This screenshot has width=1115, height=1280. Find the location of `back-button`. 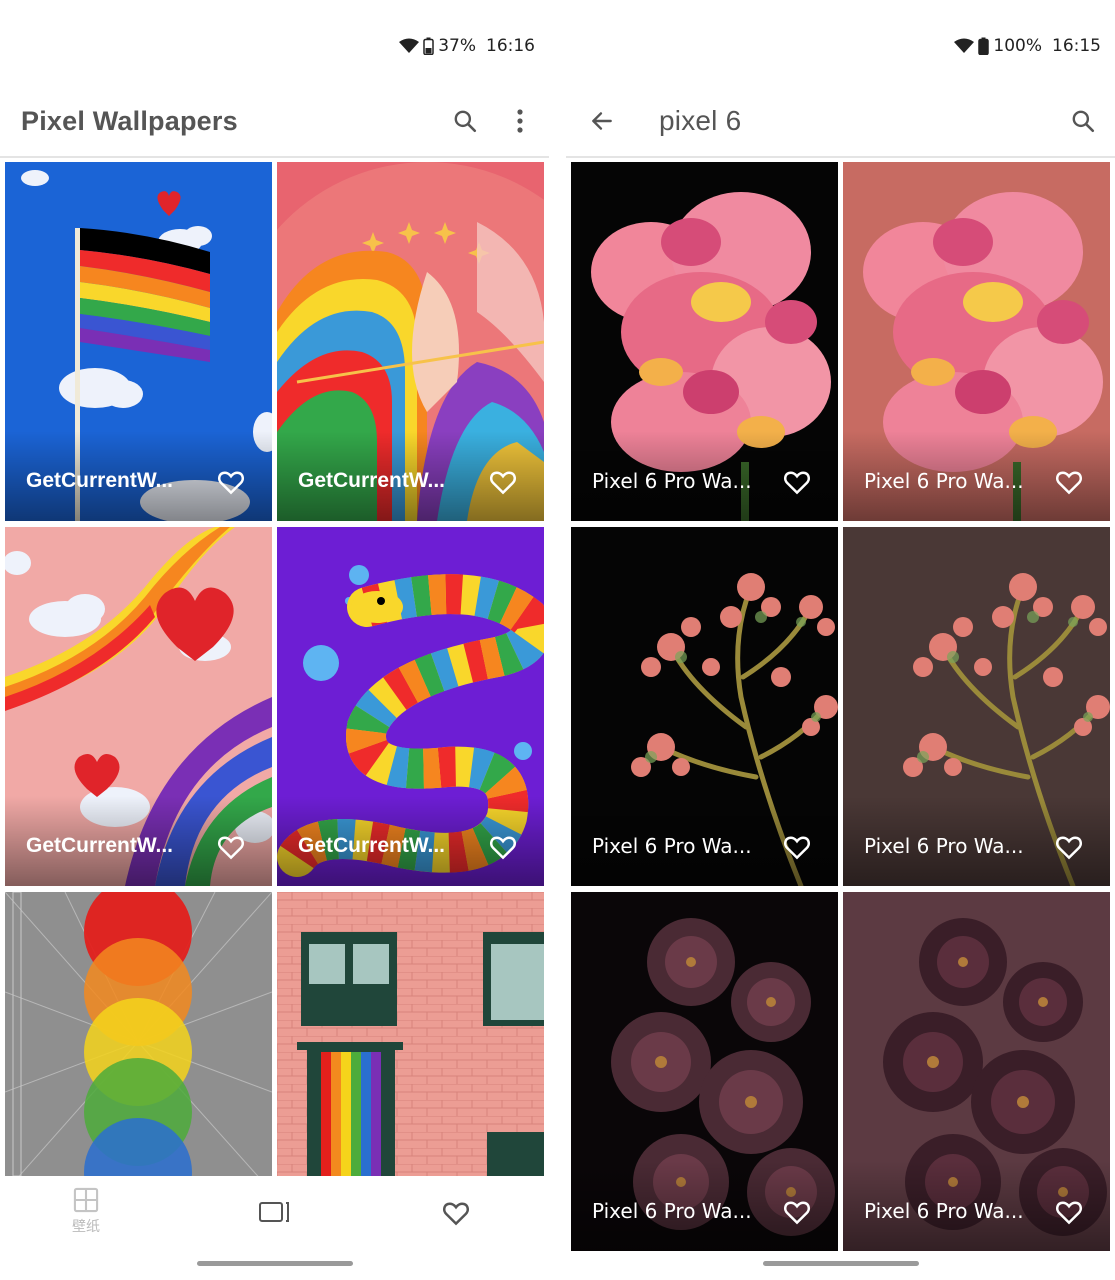

back-button is located at coordinates (602, 121).